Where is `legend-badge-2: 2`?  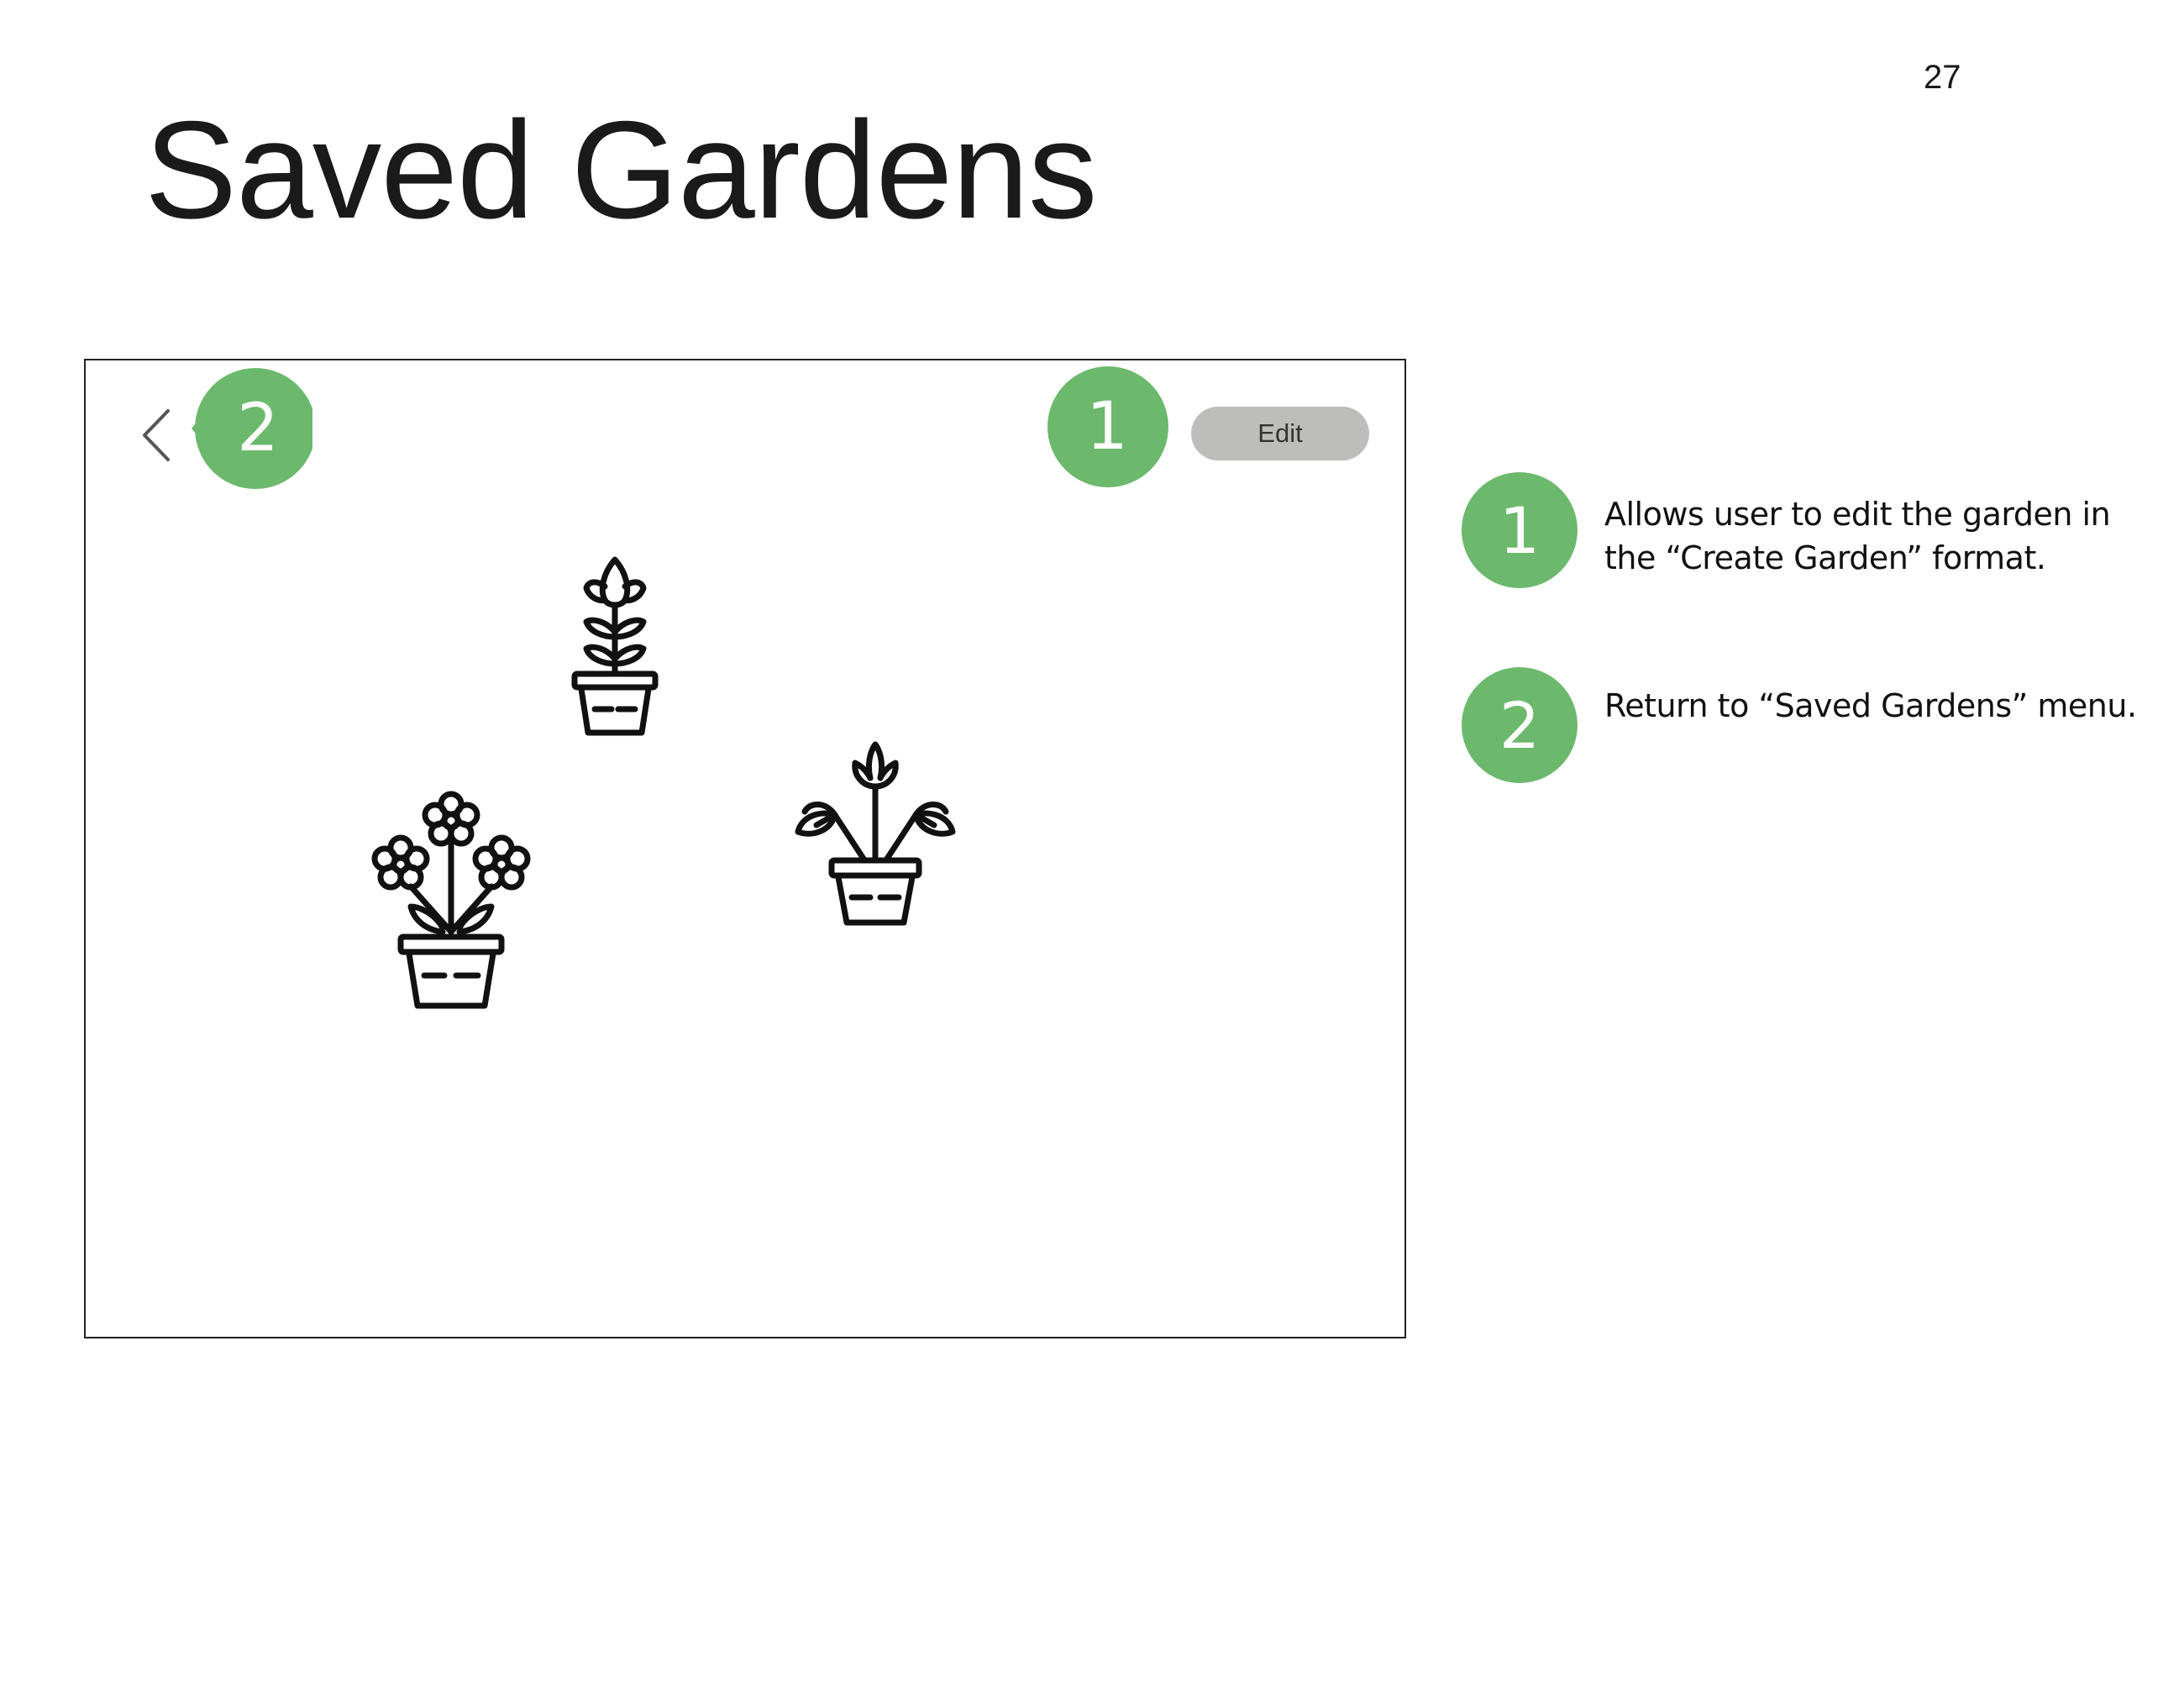 legend-badge-2: 2 is located at coordinates (1520, 725).